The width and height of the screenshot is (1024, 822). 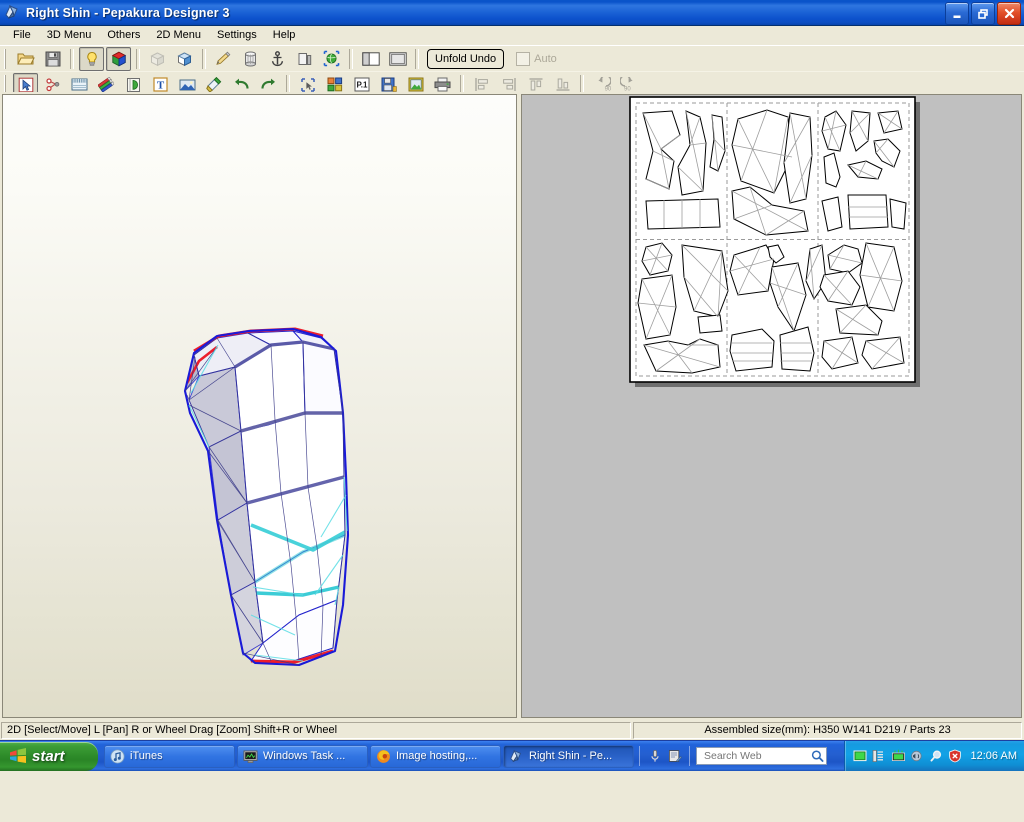 I want to click on 3d-model-mesh, so click(x=266, y=497).